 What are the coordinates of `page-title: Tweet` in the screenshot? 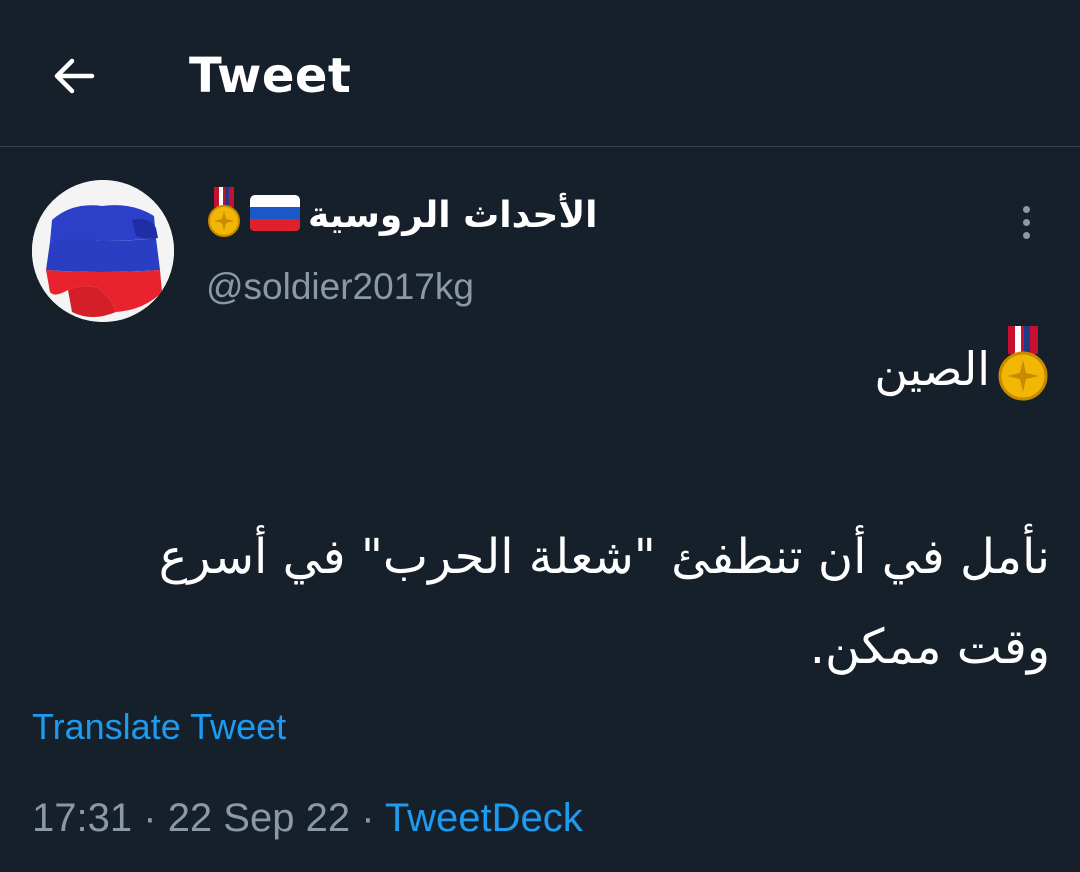 It's located at (270, 76).